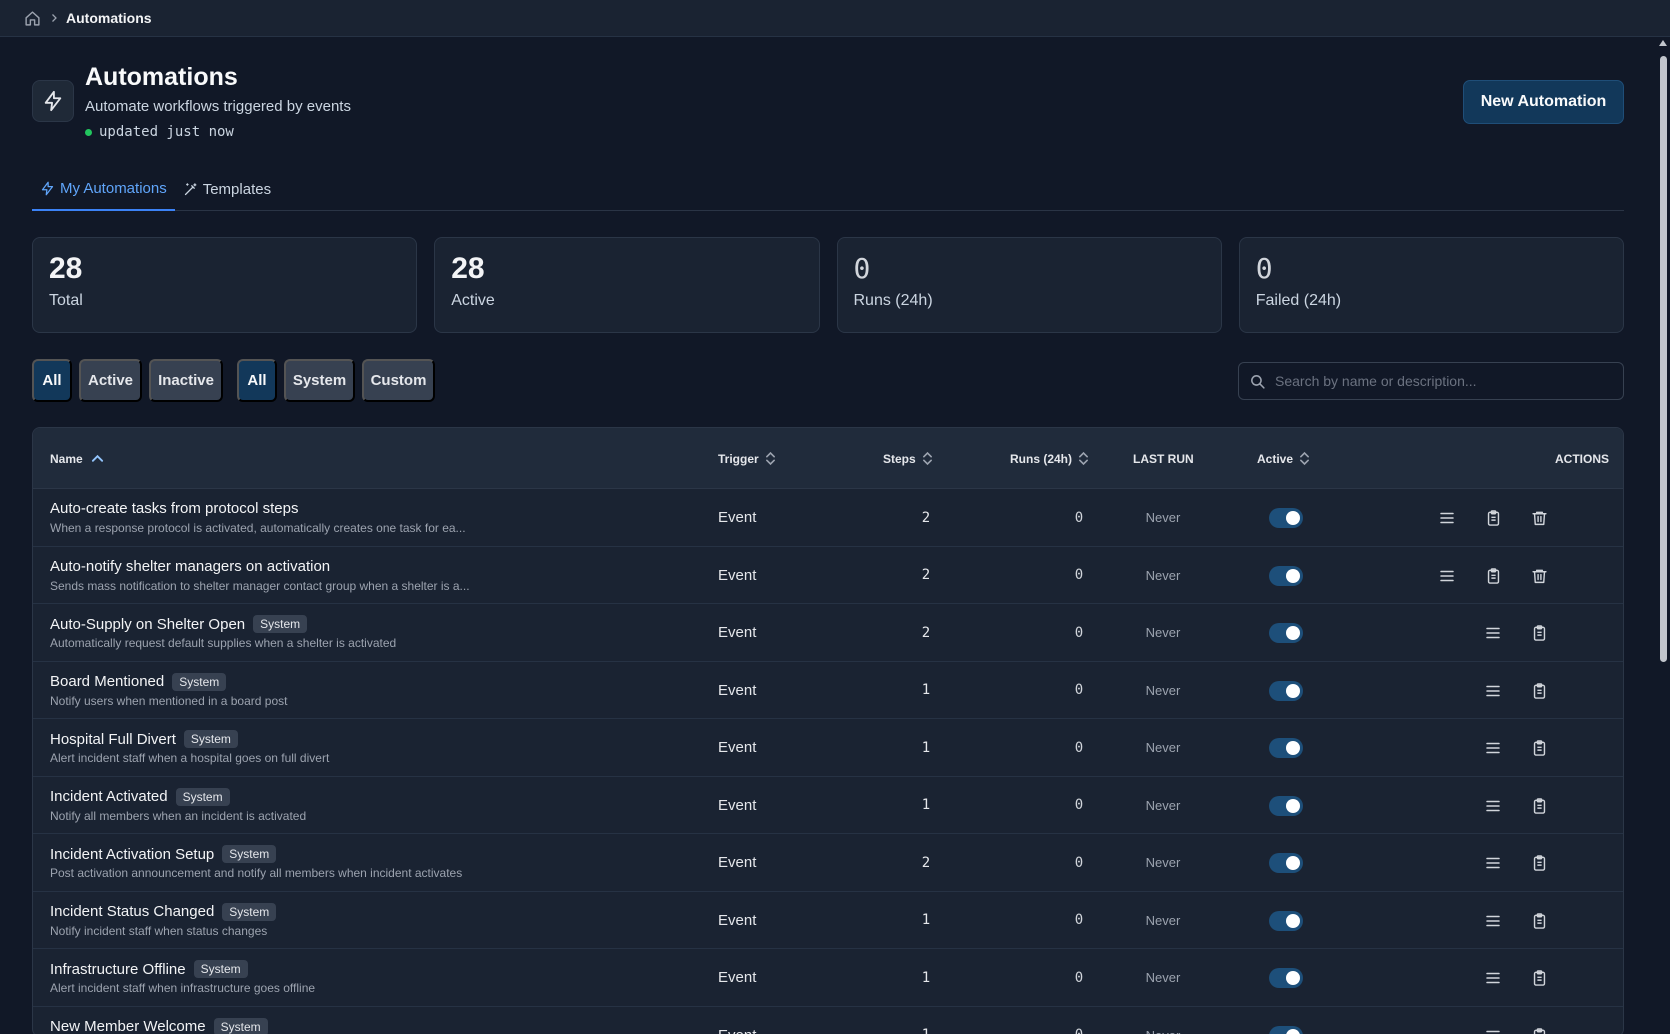 The height and width of the screenshot is (1034, 1670). I want to click on scrollbar, so click(1663, 537).